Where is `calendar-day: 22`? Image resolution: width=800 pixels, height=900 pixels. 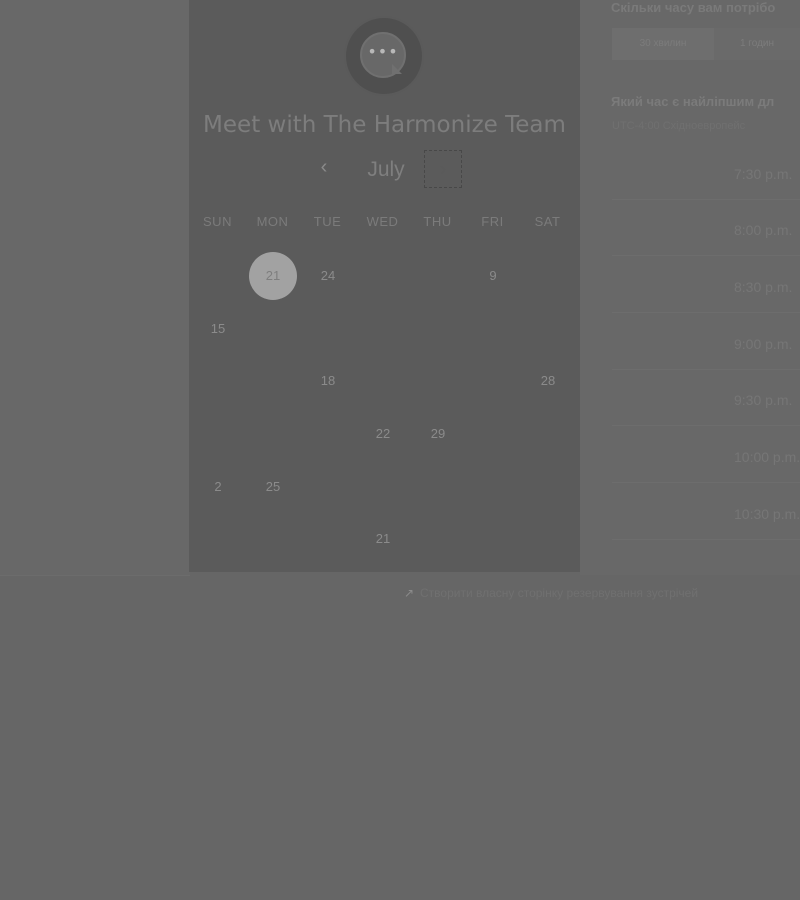
calendar-day: 22 is located at coordinates (383, 434).